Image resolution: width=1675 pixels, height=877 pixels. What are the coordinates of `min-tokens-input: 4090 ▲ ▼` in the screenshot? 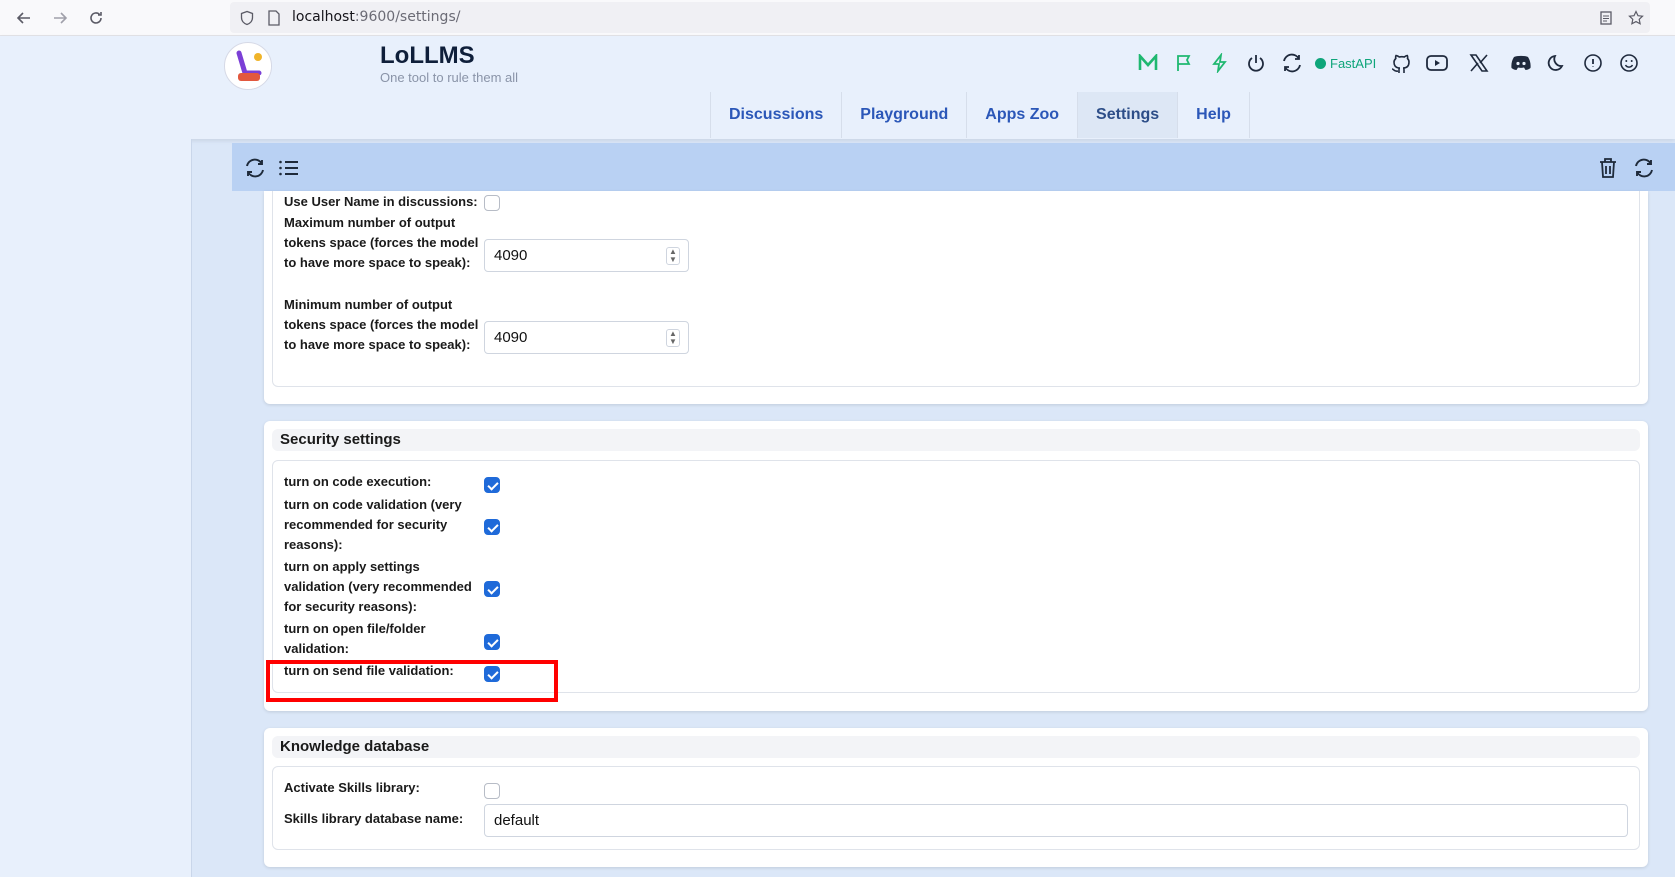 It's located at (586, 337).